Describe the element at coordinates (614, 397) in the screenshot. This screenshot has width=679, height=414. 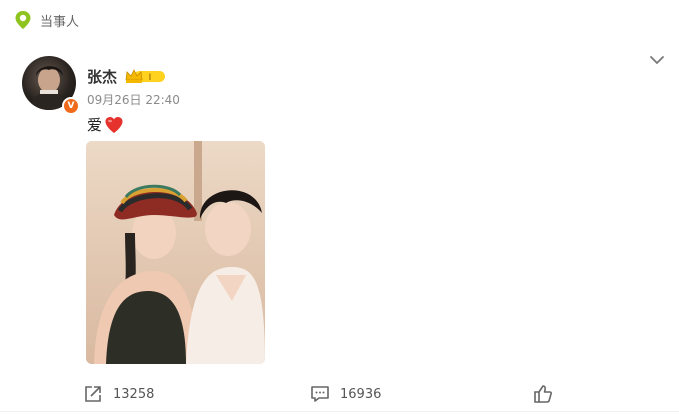
I see `fade-overlay` at that location.